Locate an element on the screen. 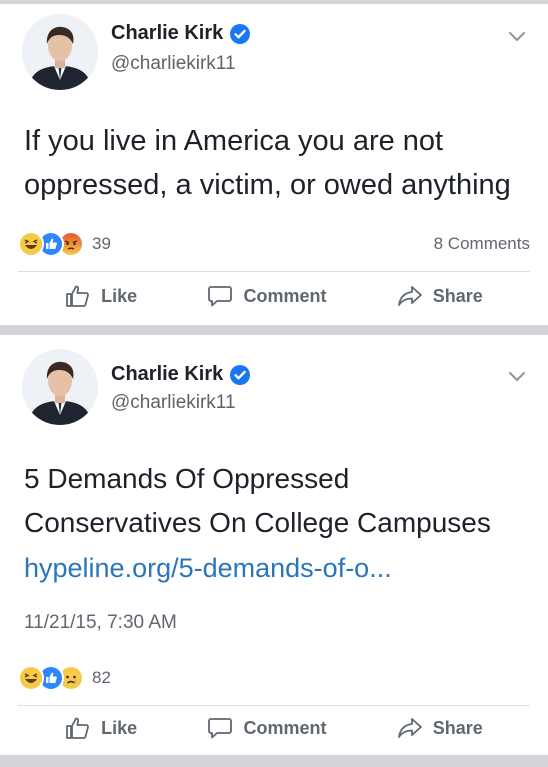 Image resolution: width=548 pixels, height=767 pixels. reaction-count: 82 is located at coordinates (101, 677).